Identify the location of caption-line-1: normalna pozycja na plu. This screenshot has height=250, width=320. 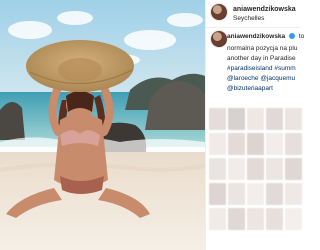
(262, 48).